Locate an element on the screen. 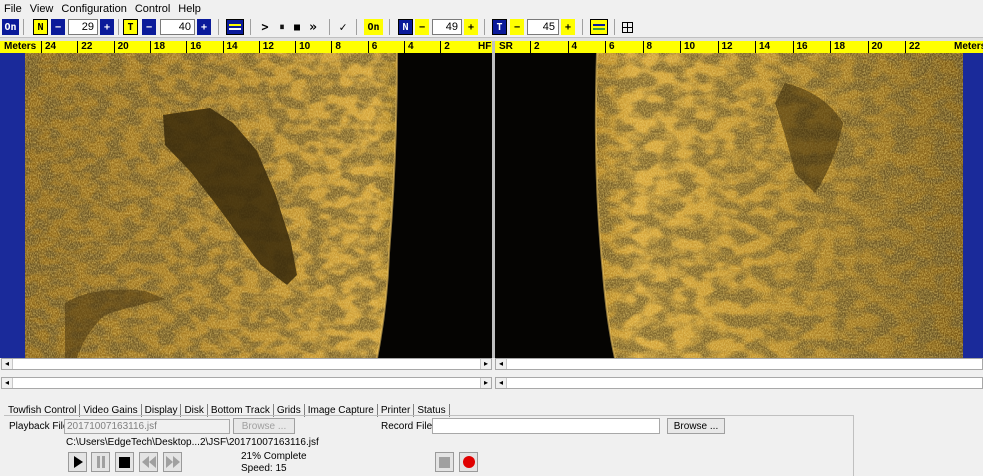  fast-forward-icon is located at coordinates (172, 462).